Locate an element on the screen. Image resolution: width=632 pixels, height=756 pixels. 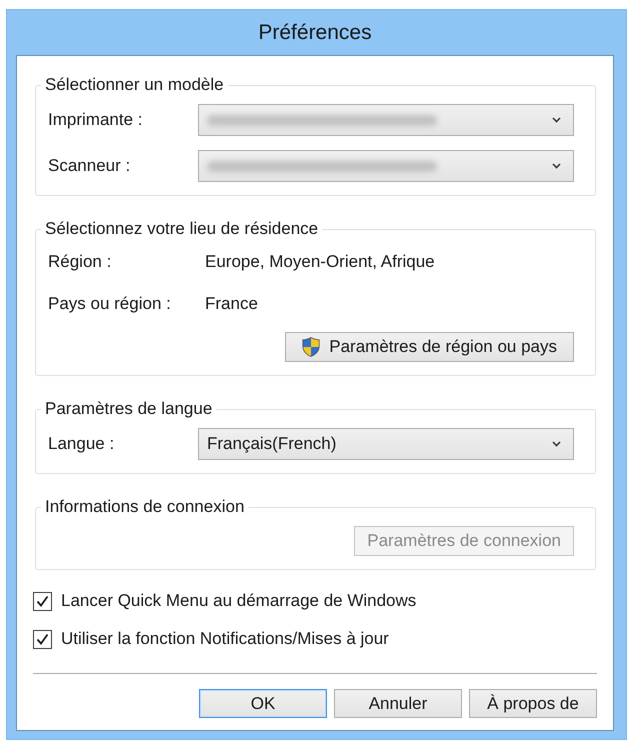
dropdown: Français(French) is located at coordinates (386, 444).